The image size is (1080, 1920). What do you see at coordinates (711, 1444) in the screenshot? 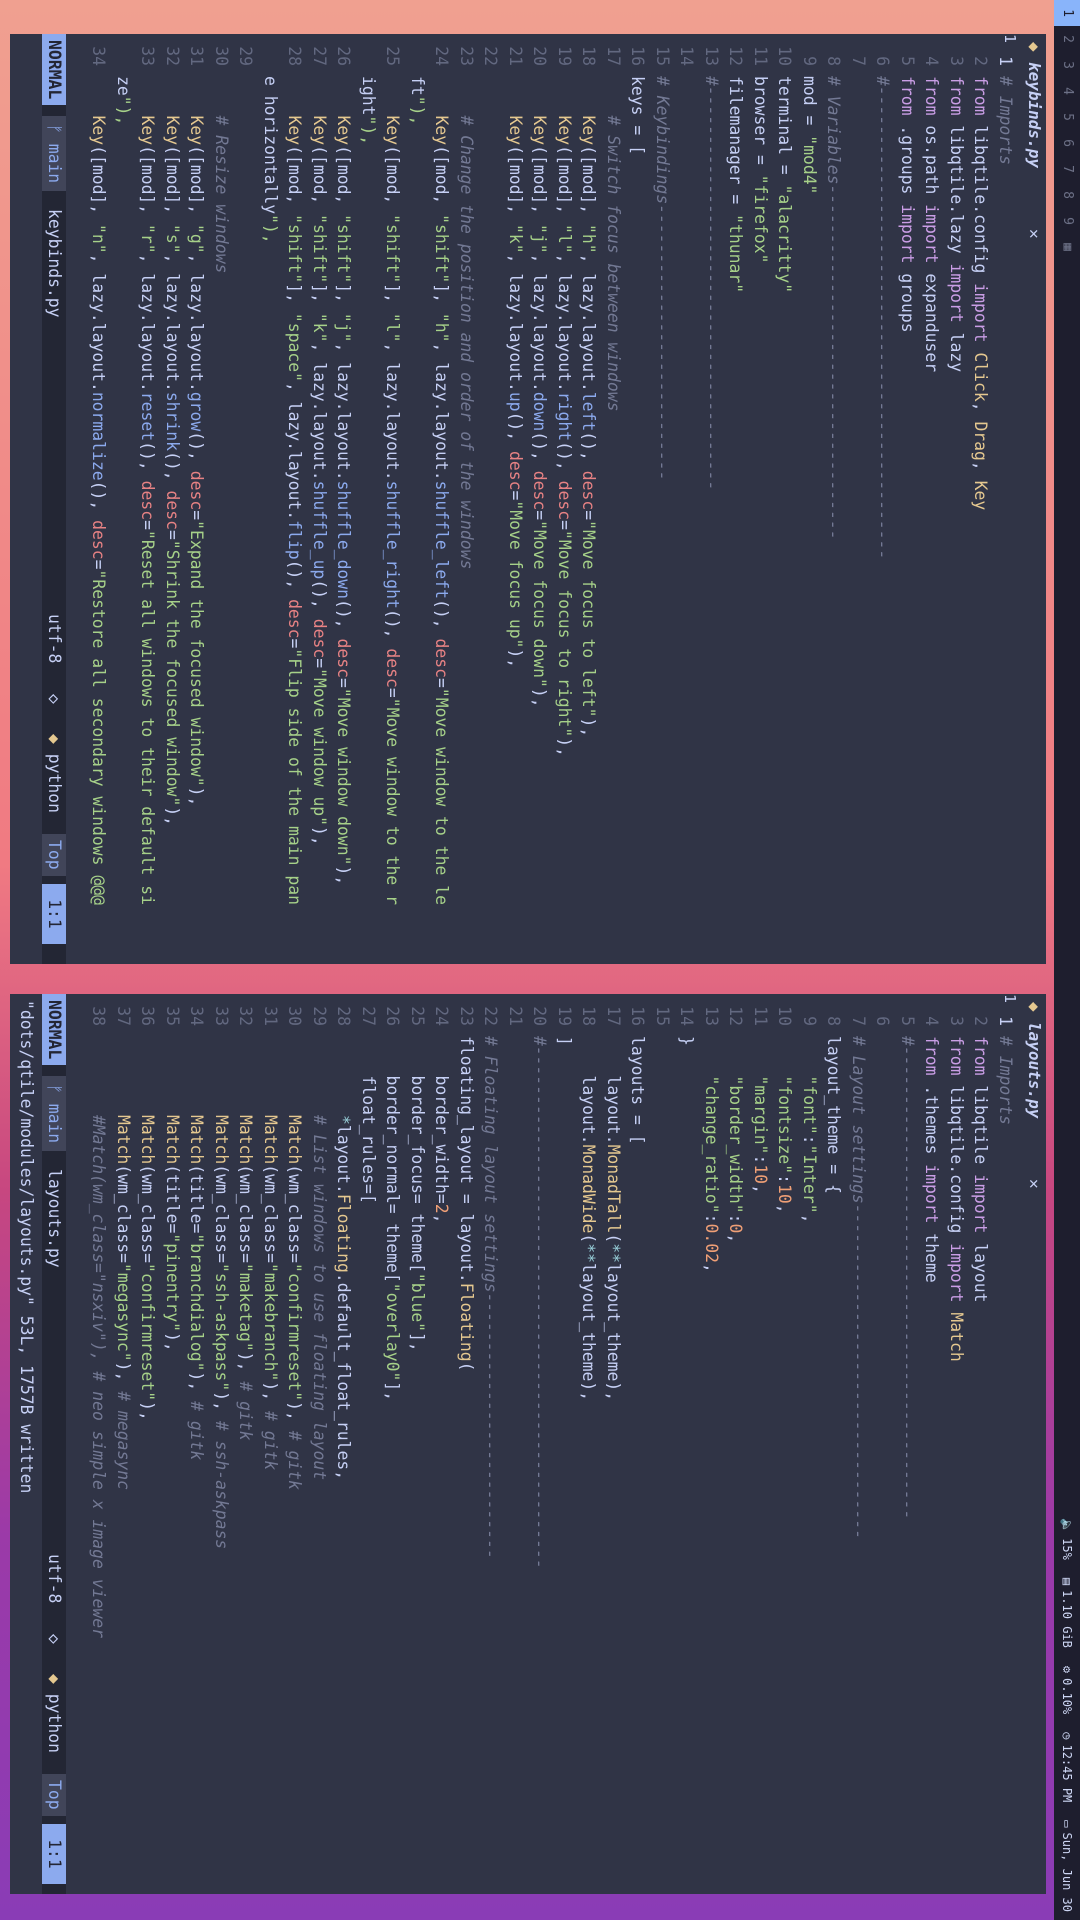
I see `code-line: 13 "change_ratio":0.02,` at bounding box center [711, 1444].